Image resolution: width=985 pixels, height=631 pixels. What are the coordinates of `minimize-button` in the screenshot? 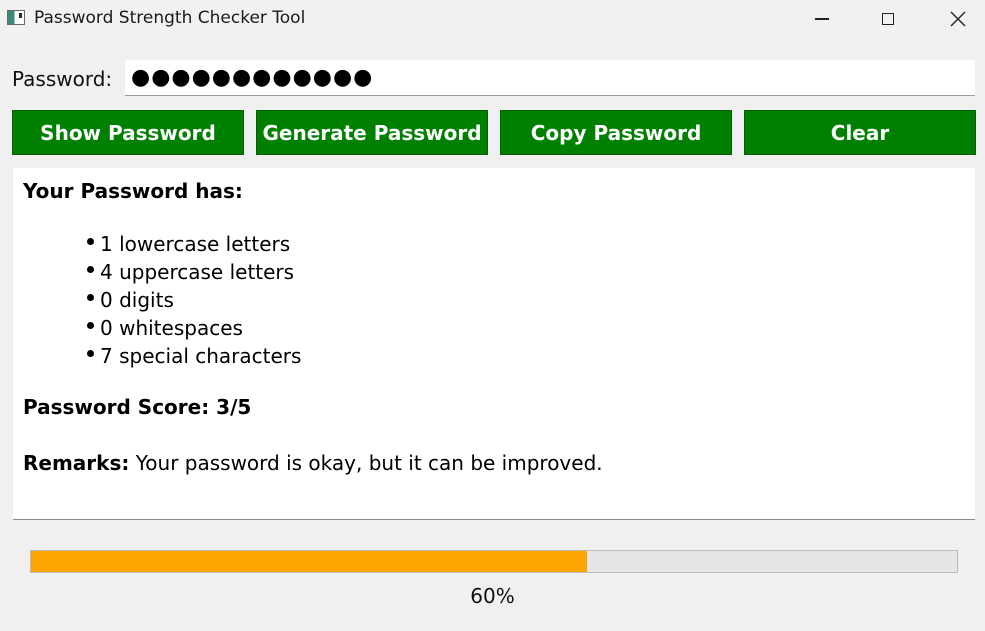 It's located at (822, 19).